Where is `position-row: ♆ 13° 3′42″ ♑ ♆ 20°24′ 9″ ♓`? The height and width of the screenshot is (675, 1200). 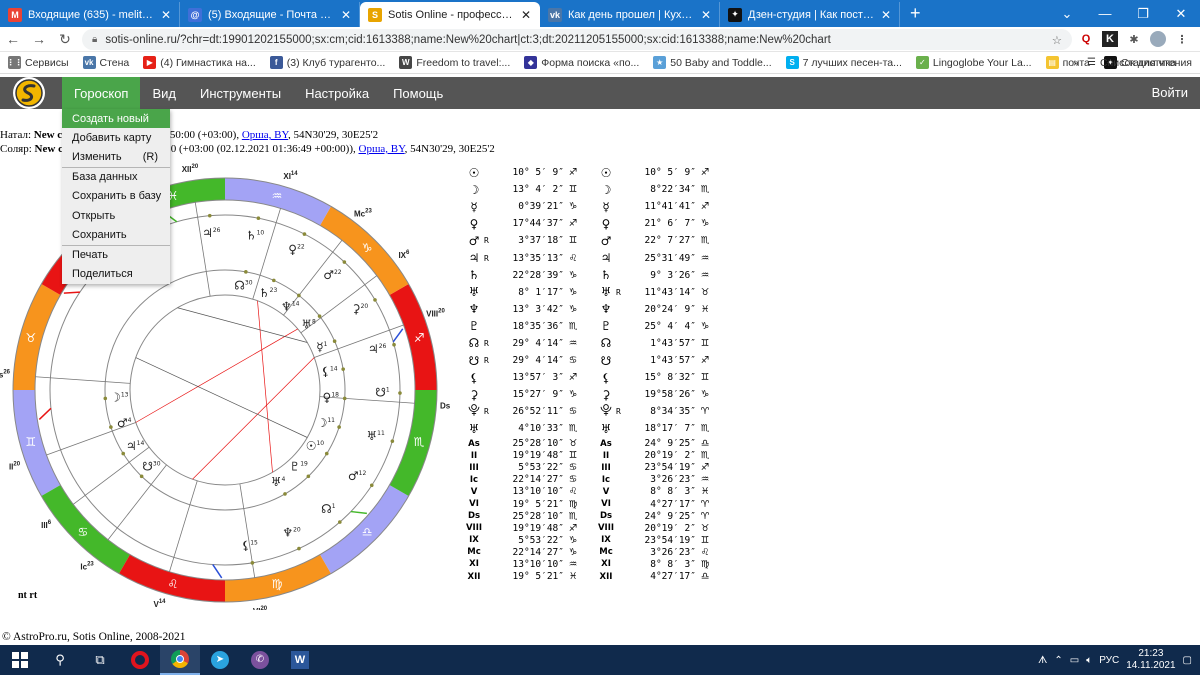 position-row: ♆ 13° 3′42″ ♑ ♆ 20°24′ 9″ ♓ is located at coordinates (589, 309).